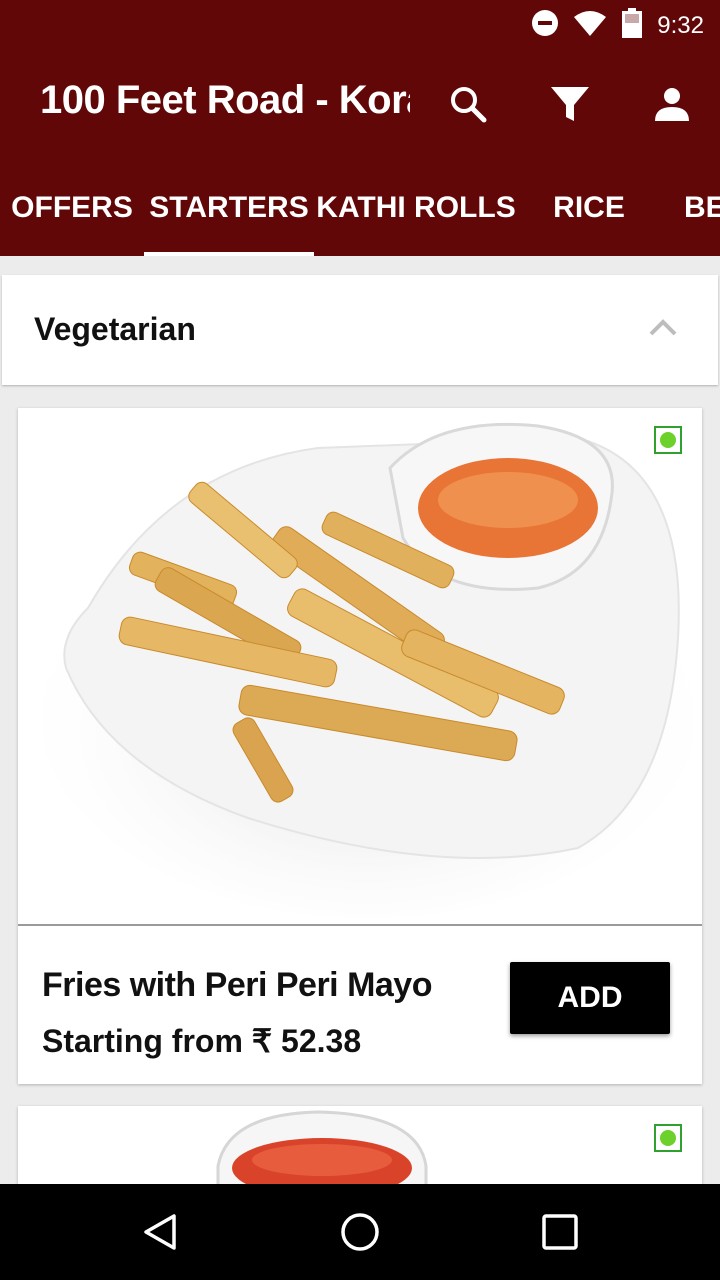 This screenshot has height=1280, width=720. Describe the element at coordinates (115, 329) in the screenshot. I see `section-title: Vegetarian` at that location.